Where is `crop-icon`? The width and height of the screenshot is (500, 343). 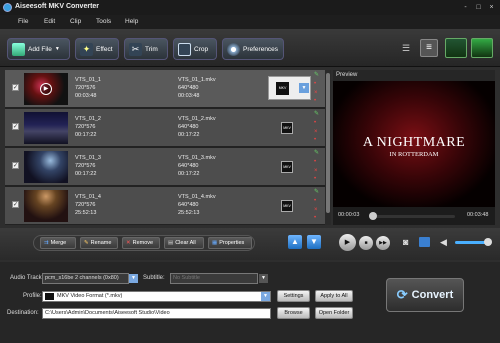 crop-icon is located at coordinates (184, 49).